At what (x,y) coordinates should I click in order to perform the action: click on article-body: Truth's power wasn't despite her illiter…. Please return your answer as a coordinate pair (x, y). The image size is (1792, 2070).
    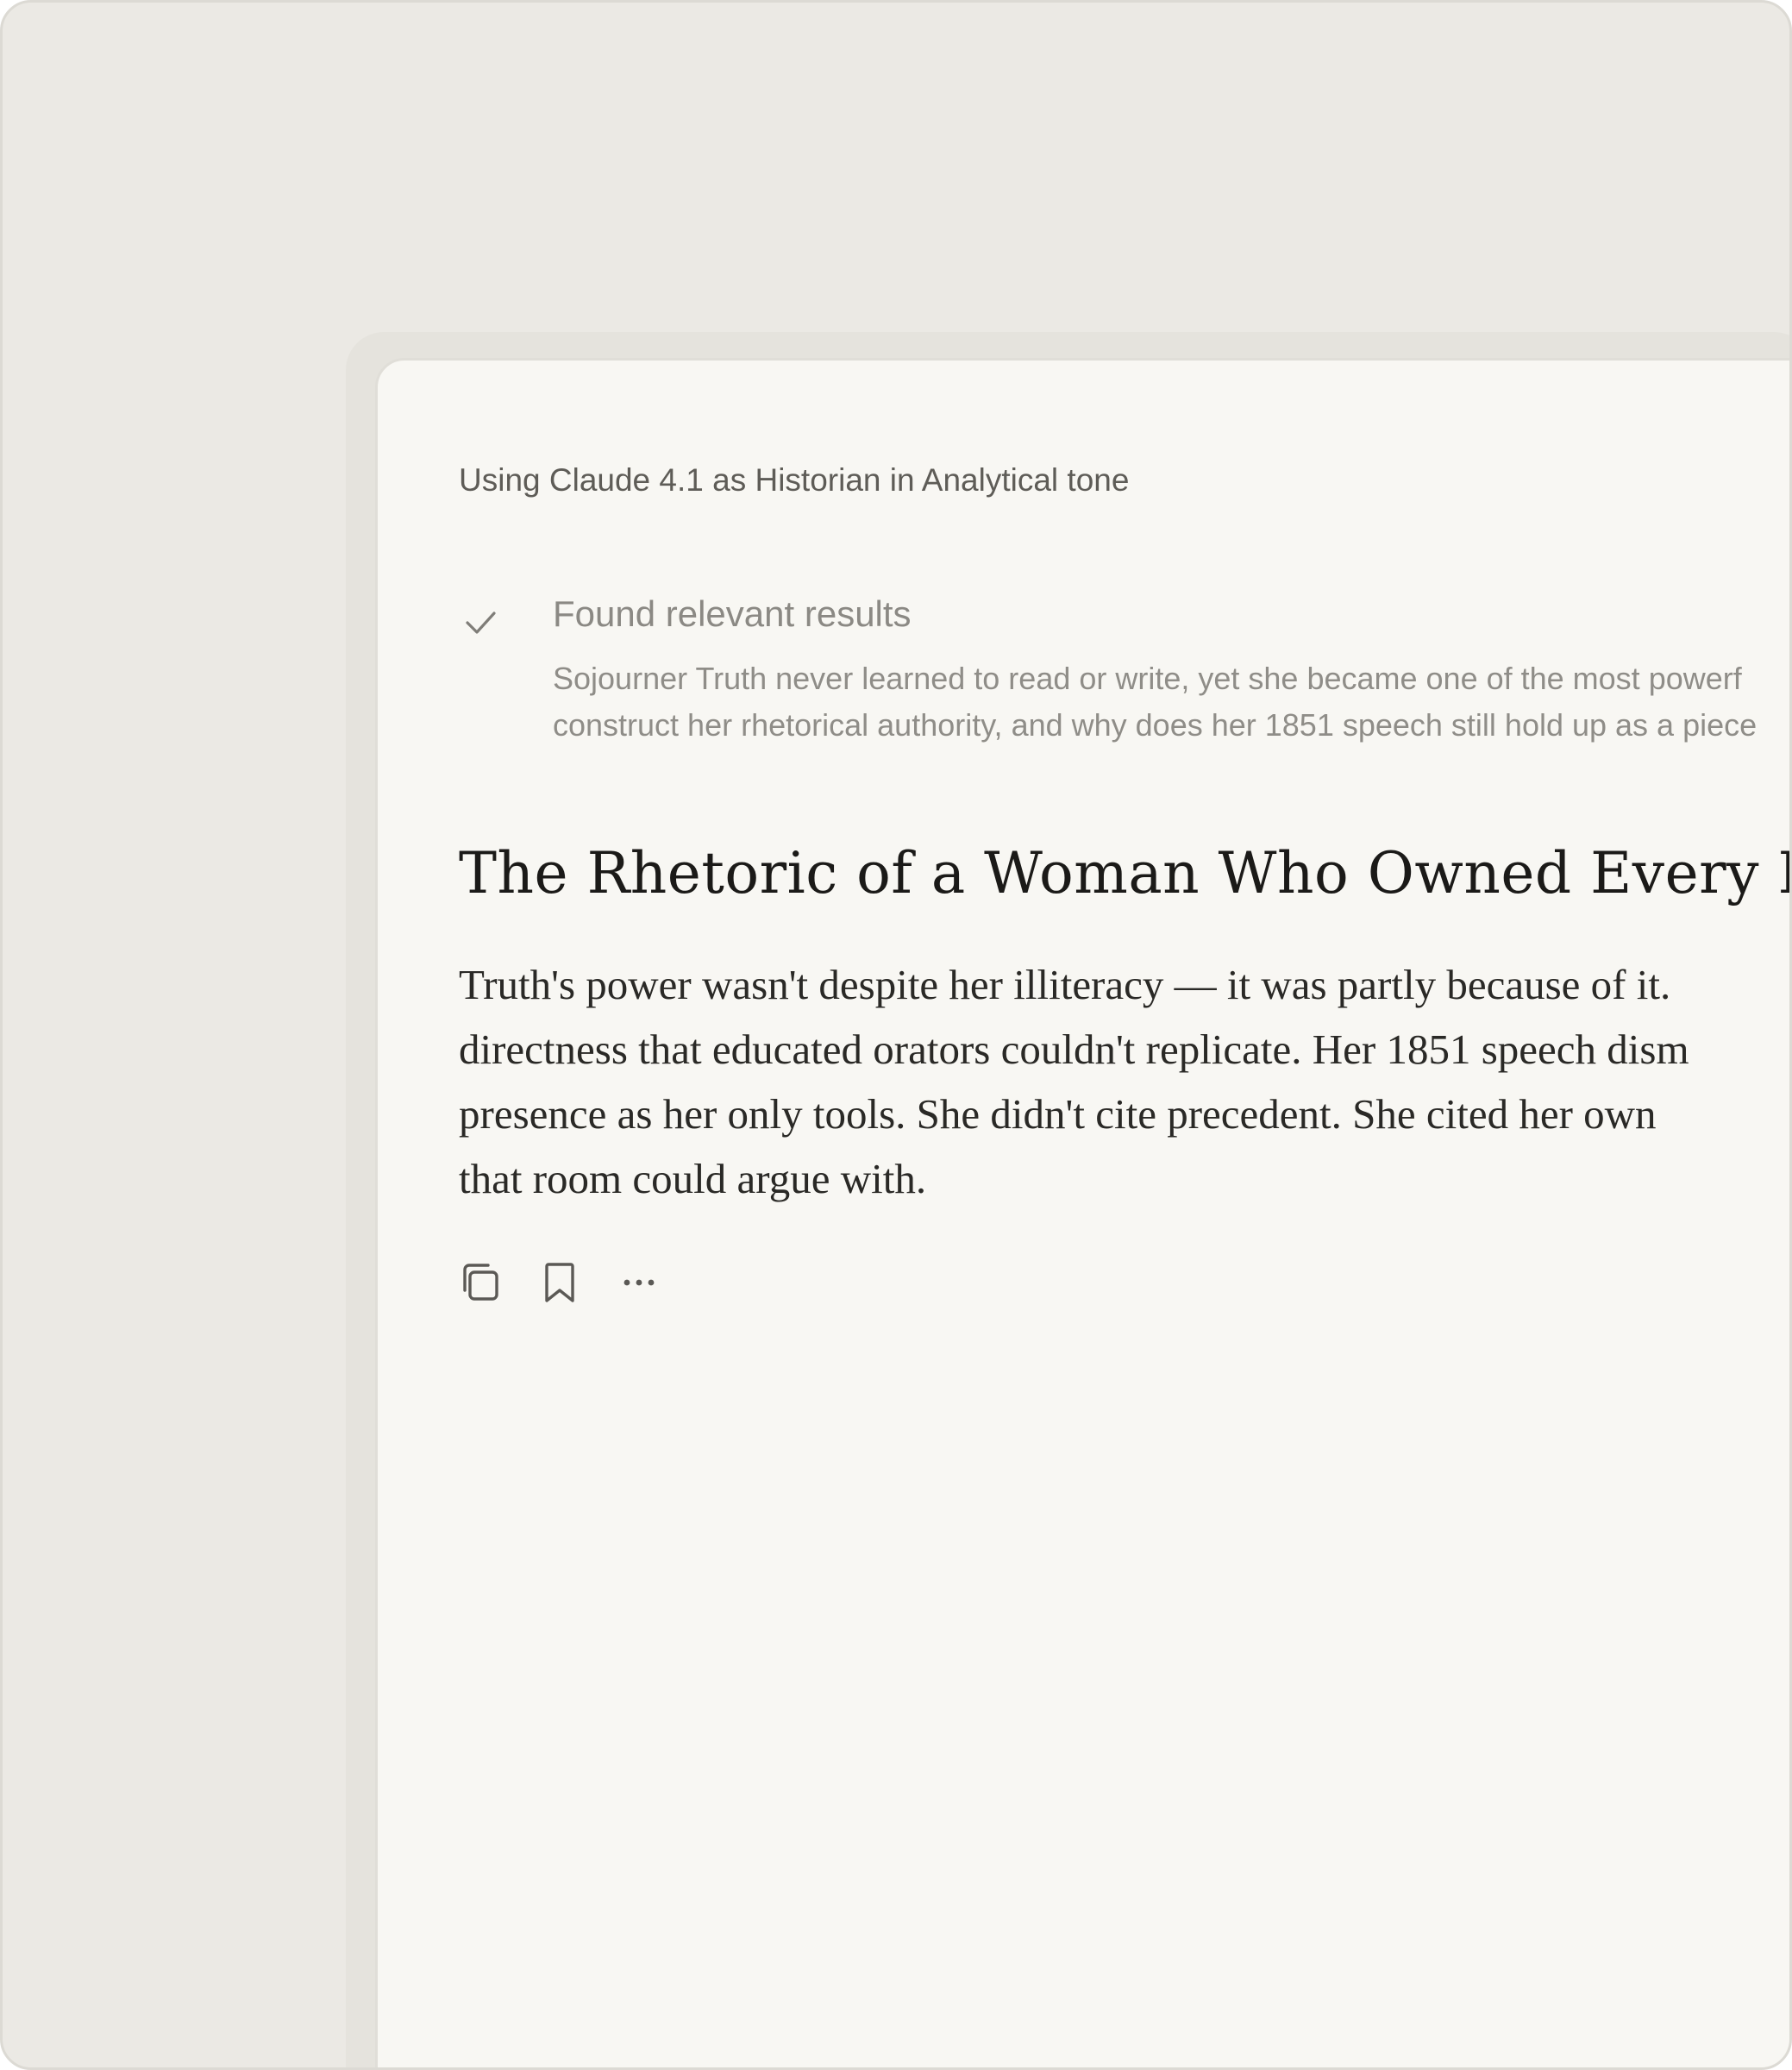
    Looking at the image, I should click on (1074, 1082).